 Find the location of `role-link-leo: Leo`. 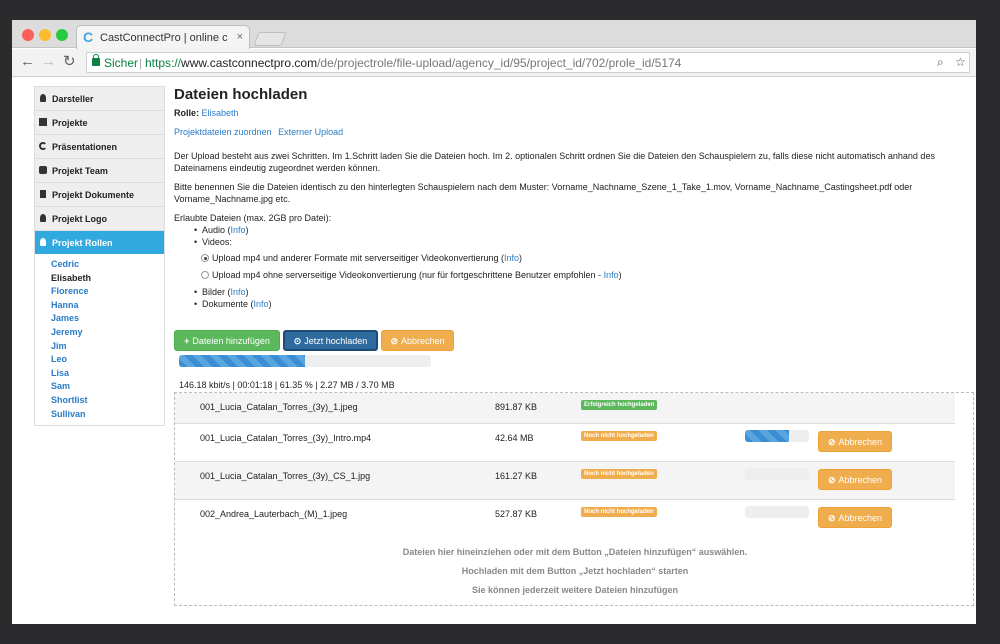

role-link-leo: Leo is located at coordinates (99, 360).